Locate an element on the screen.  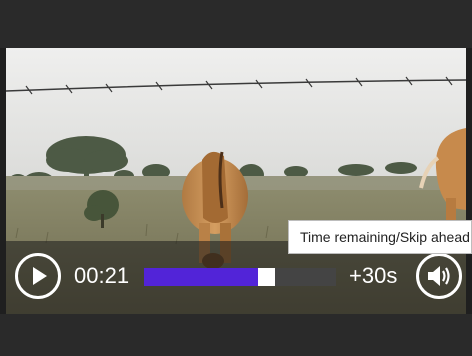
elapsed-time: 00:21 is located at coordinates (102, 275).